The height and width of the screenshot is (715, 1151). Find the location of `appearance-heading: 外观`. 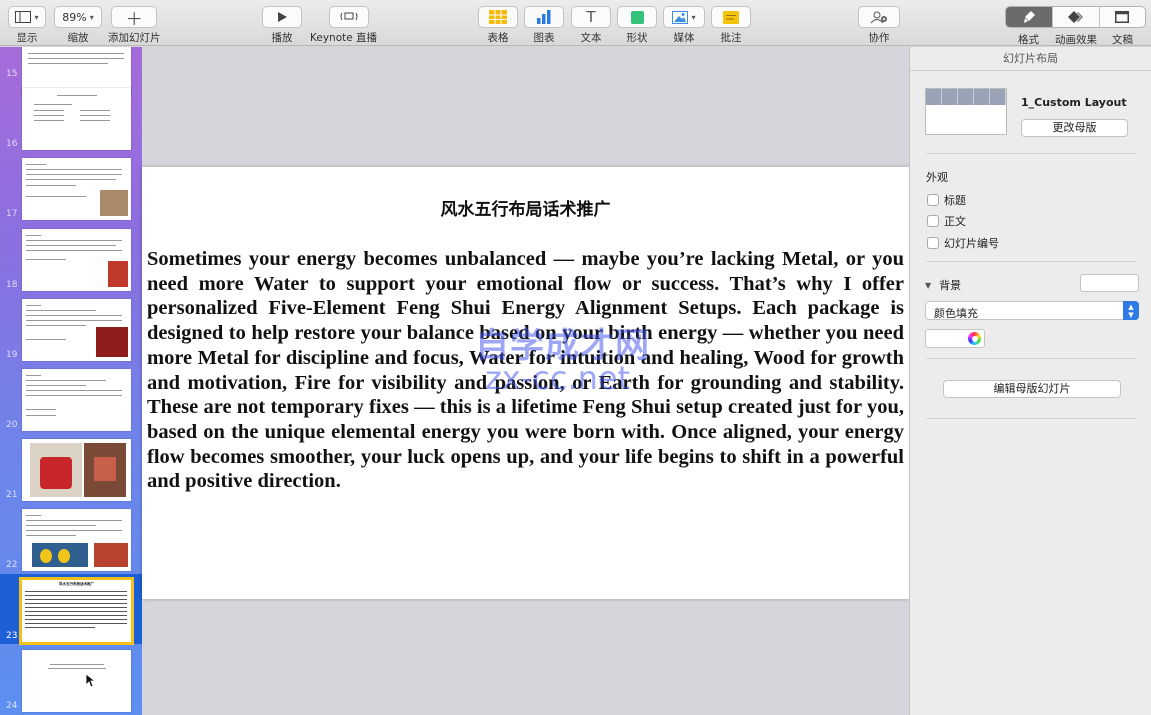

appearance-heading: 外观 is located at coordinates (937, 177).